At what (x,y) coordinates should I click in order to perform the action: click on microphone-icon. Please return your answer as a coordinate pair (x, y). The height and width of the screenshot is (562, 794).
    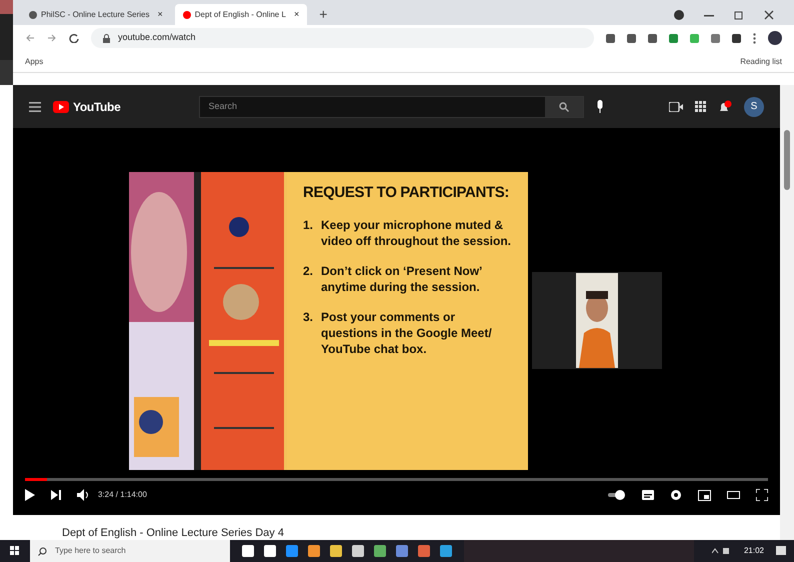
    Looking at the image, I should click on (600, 106).